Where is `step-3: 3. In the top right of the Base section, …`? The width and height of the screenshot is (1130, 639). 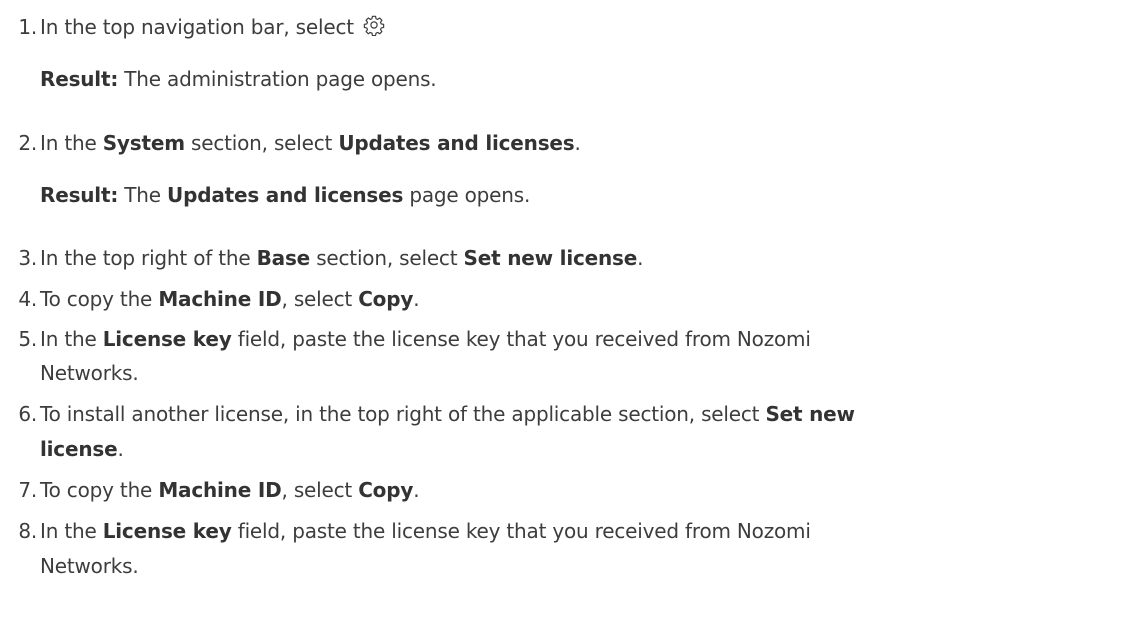 step-3: 3. In the top right of the Base section, … is located at coordinates (559, 258).